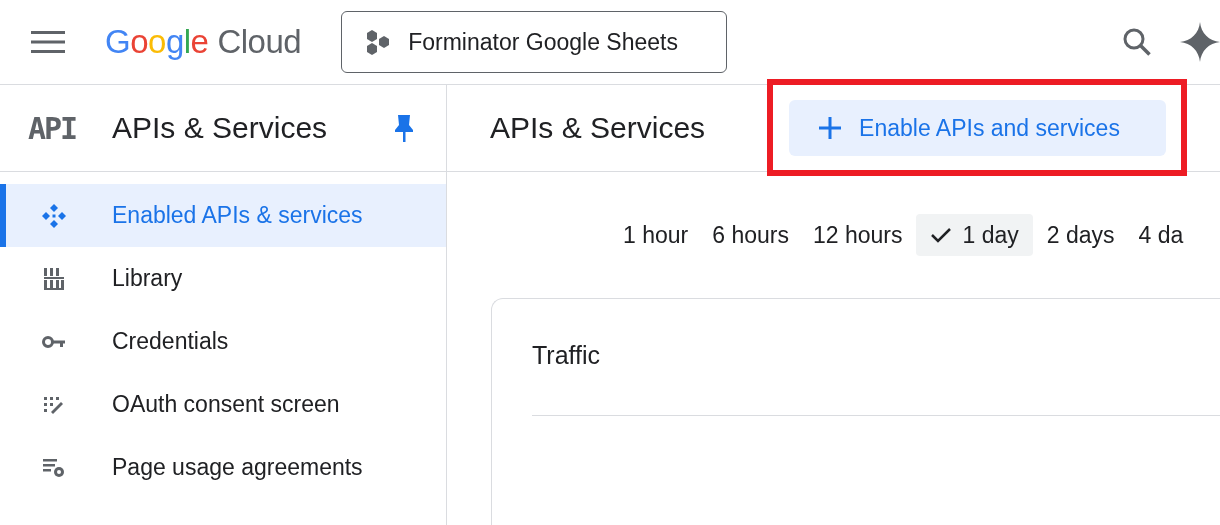  Describe the element at coordinates (974, 235) in the screenshot. I see `time-range-chip: 1 day` at that location.